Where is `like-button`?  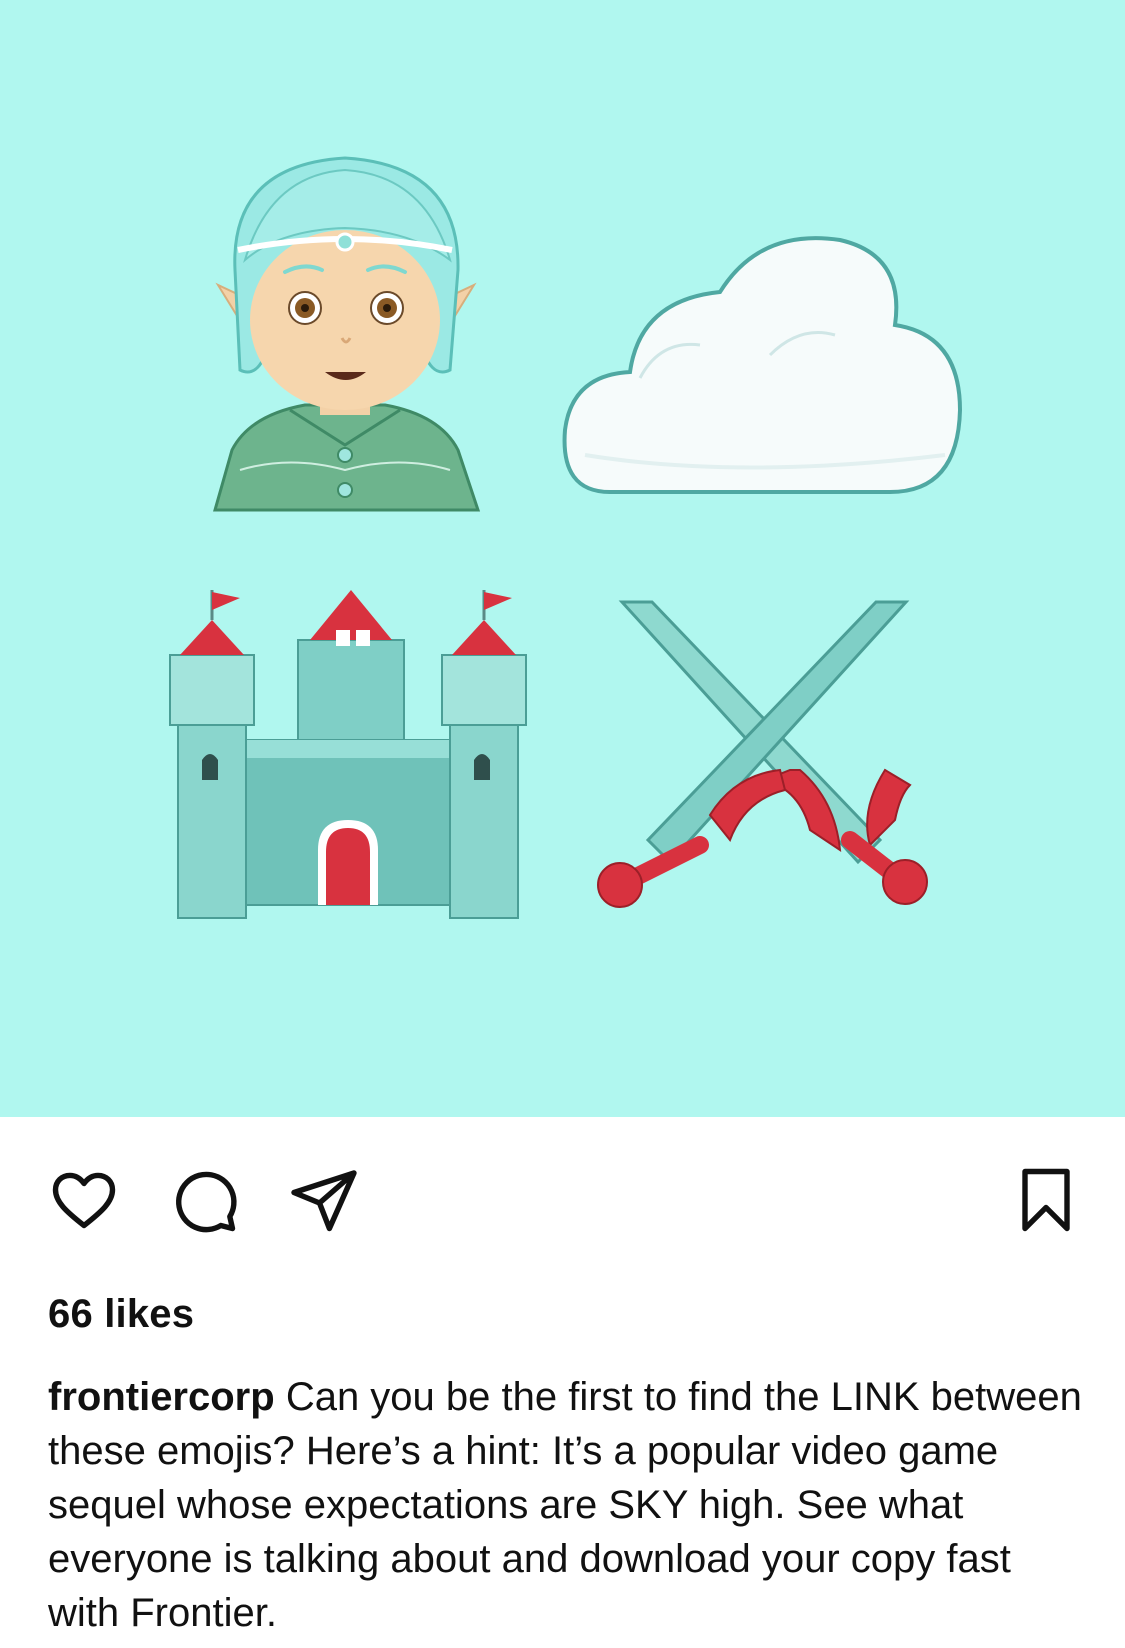 like-button is located at coordinates (84, 1200).